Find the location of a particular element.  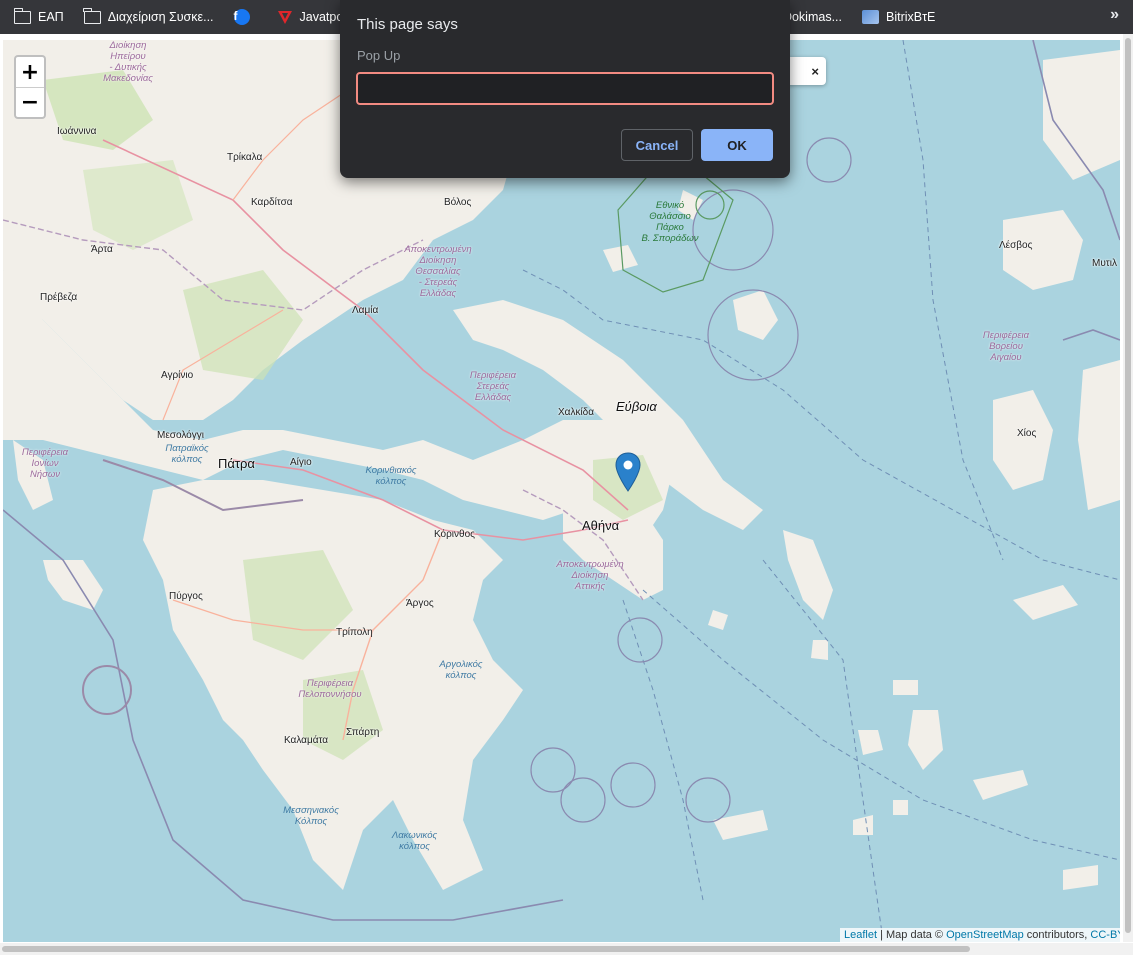

more-bookmarks-icon: » is located at coordinates (1114, 15).